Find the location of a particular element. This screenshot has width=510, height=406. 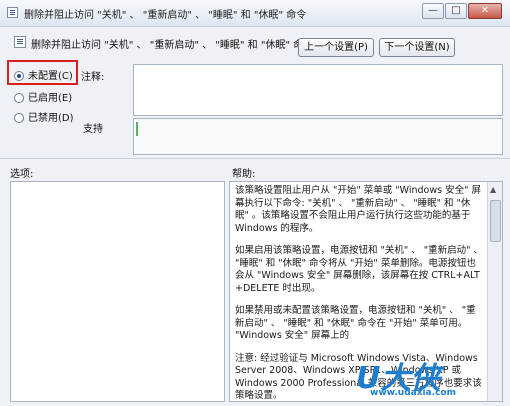

watermark-logo: U大侠 www.udaxia.com is located at coordinates (429, 377).